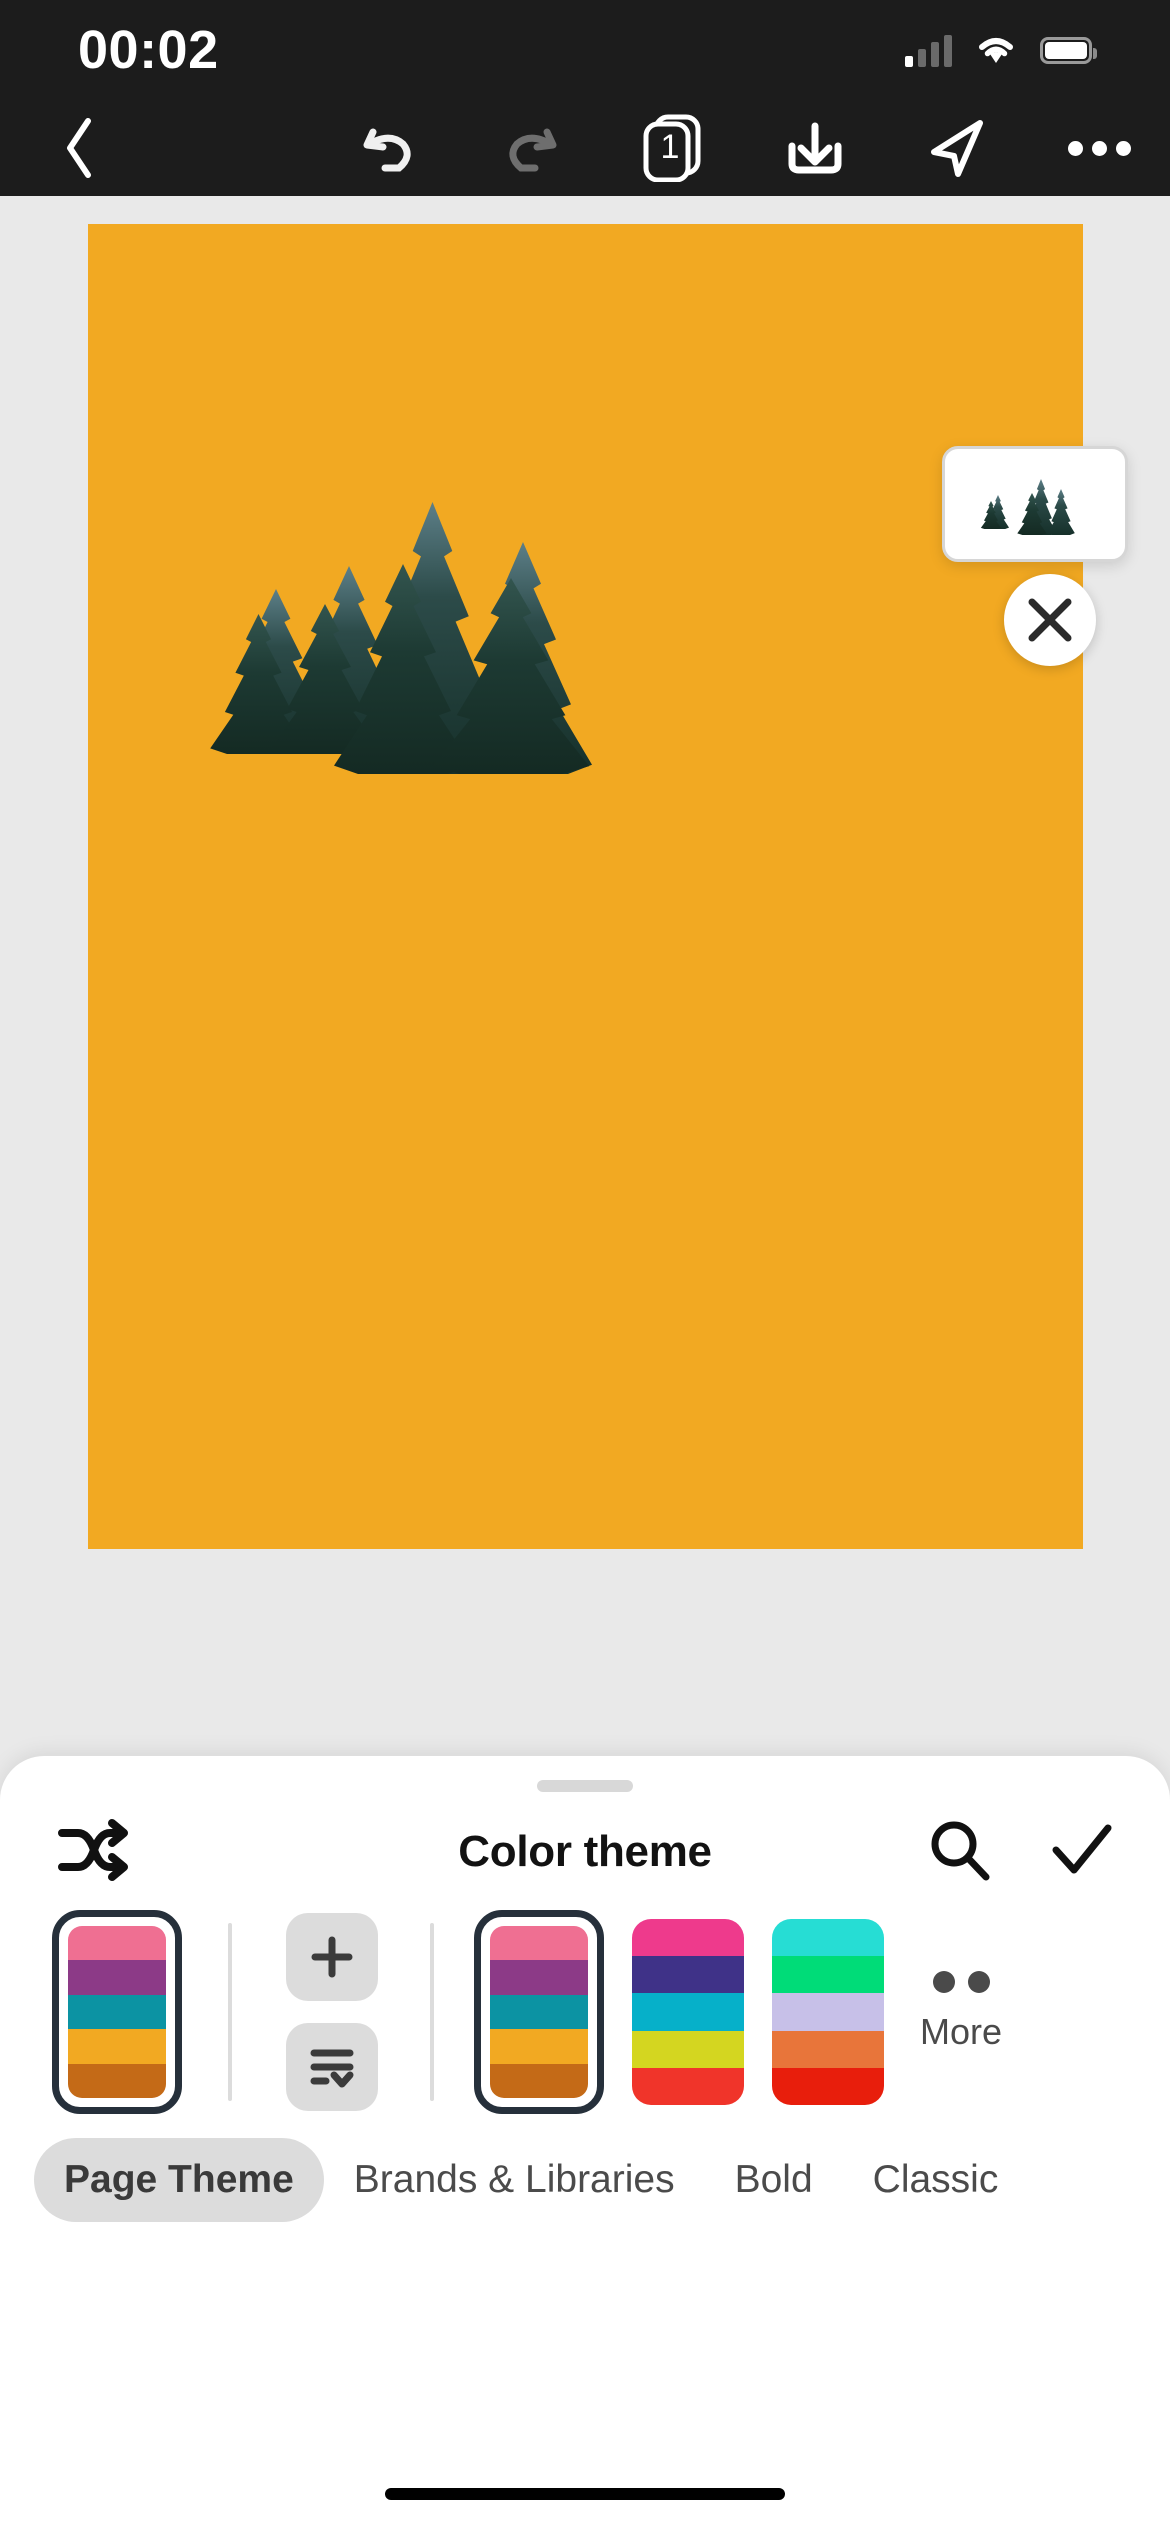  I want to click on shuffle-icon, so click(93, 1849).